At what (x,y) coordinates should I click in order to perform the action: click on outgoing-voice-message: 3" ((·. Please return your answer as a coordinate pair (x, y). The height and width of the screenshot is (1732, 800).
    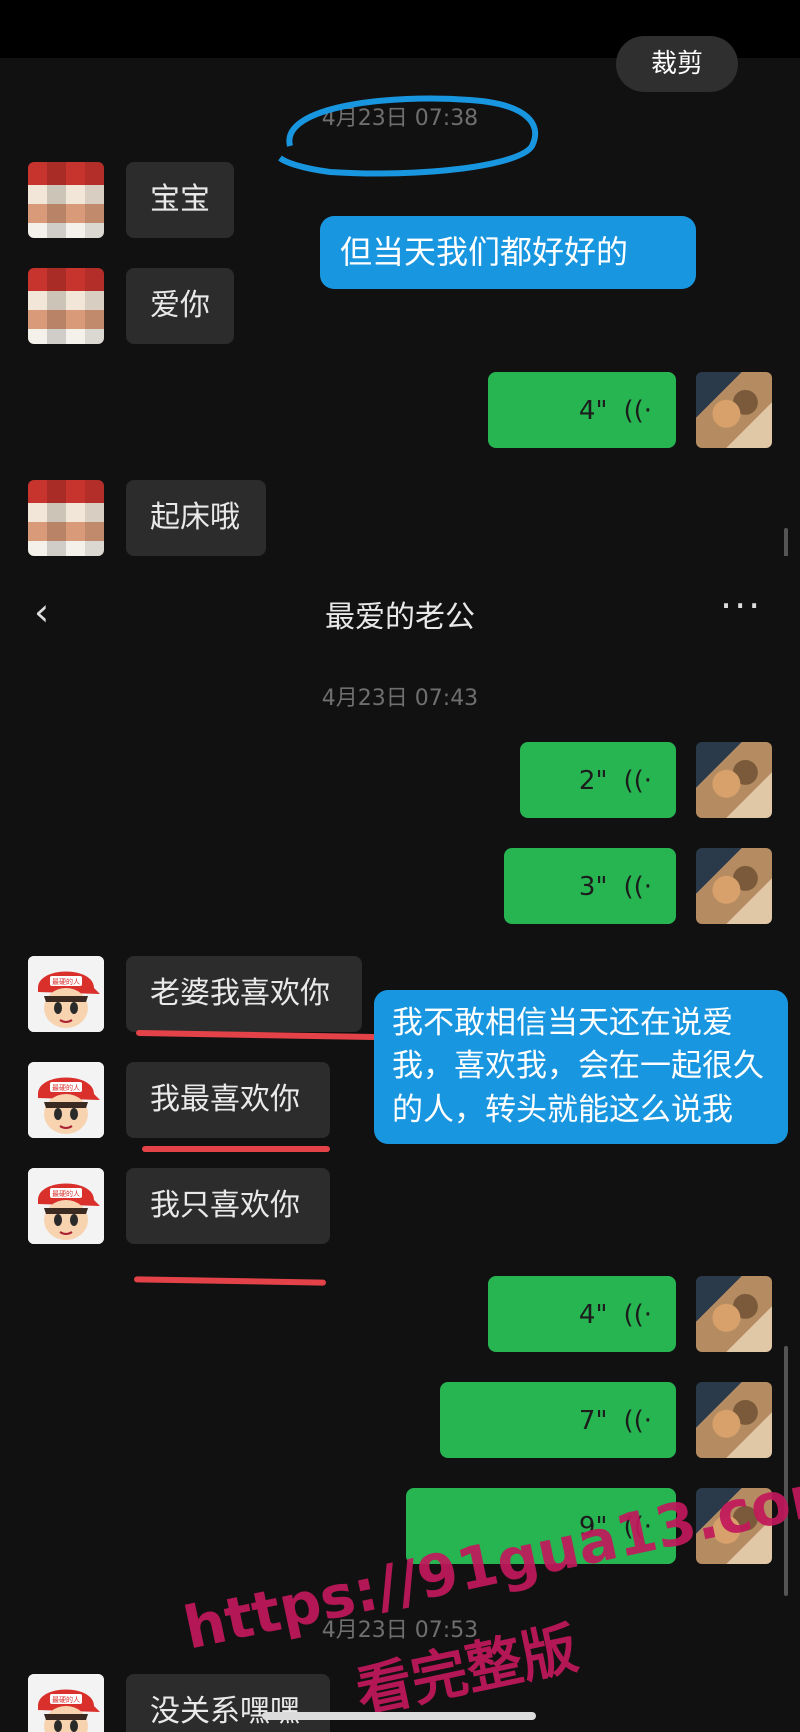
    Looking at the image, I should click on (590, 886).